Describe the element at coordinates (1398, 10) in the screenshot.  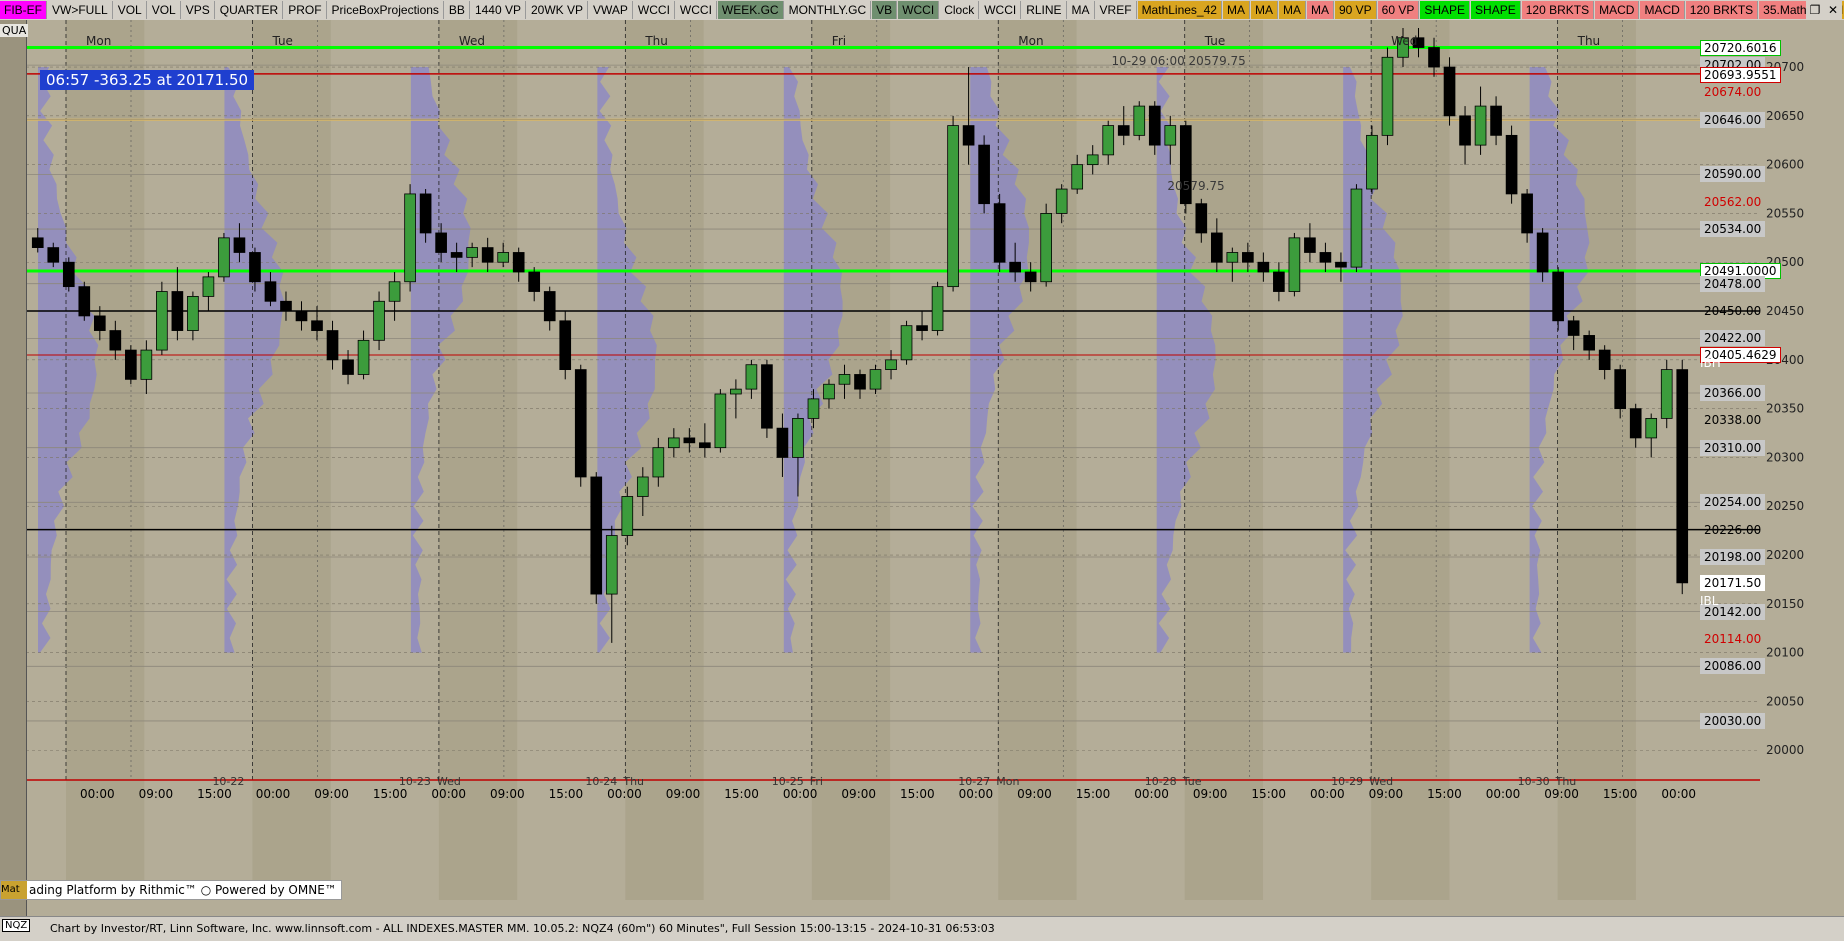
I see `toolbar-button-60-vp: 60 VP` at that location.